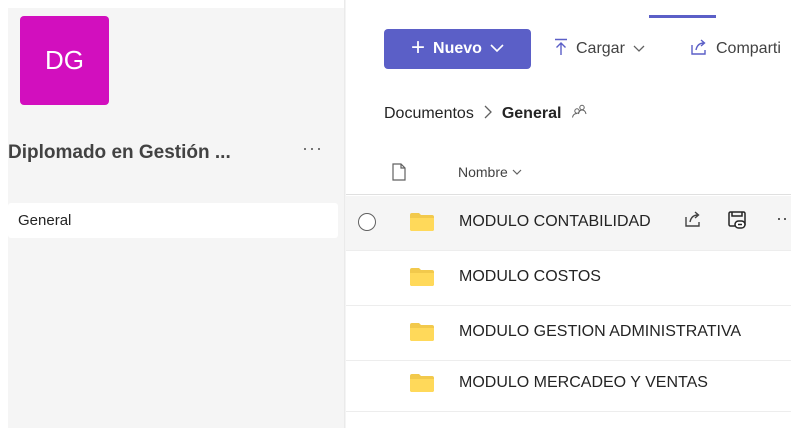 The image size is (791, 428). I want to click on column-header-row: Nombre, so click(568, 172).